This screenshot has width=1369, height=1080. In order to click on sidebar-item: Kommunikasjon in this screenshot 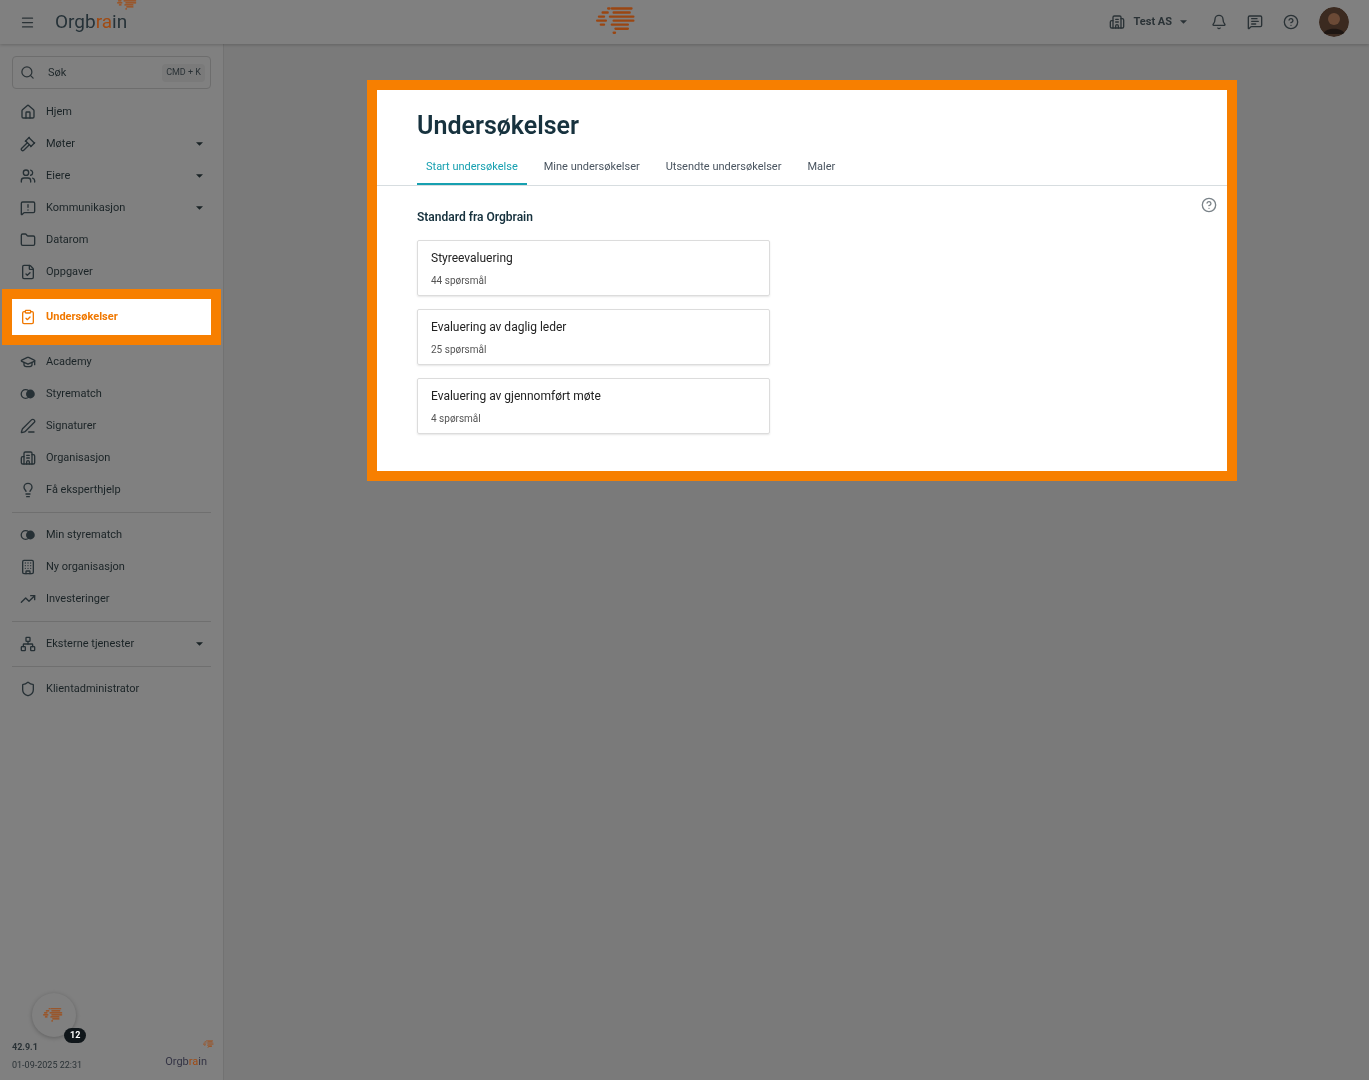, I will do `click(111, 208)`.